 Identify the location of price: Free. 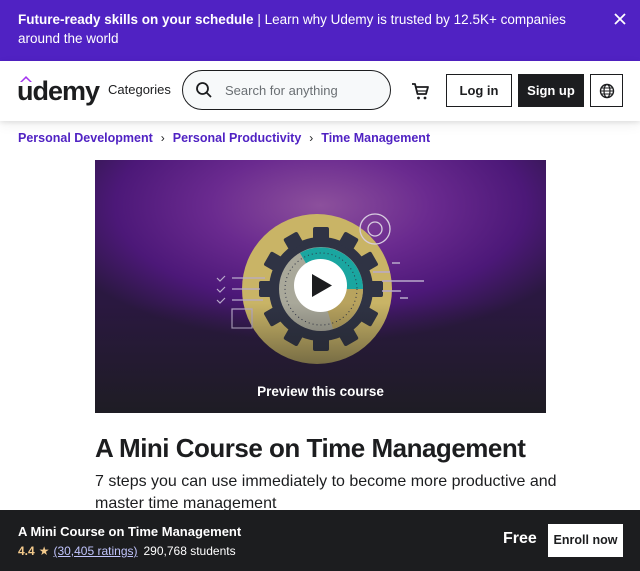
(520, 538).